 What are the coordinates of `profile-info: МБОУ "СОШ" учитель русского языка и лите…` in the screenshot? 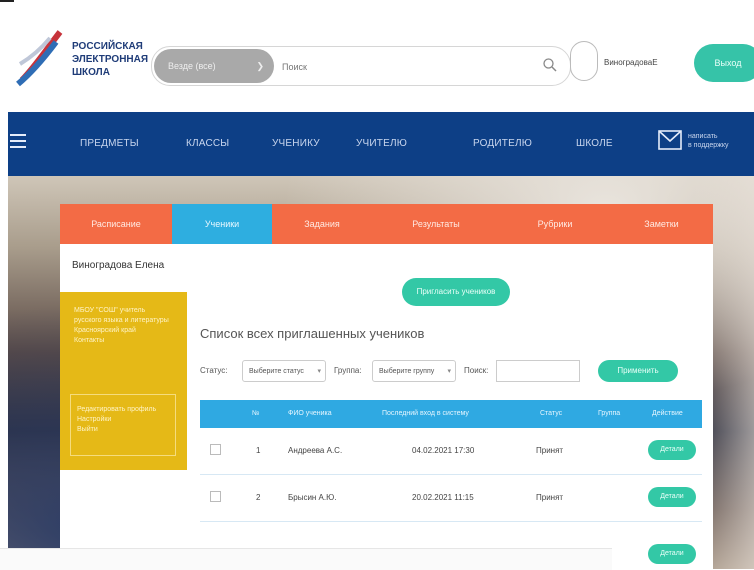 It's located at (124, 326).